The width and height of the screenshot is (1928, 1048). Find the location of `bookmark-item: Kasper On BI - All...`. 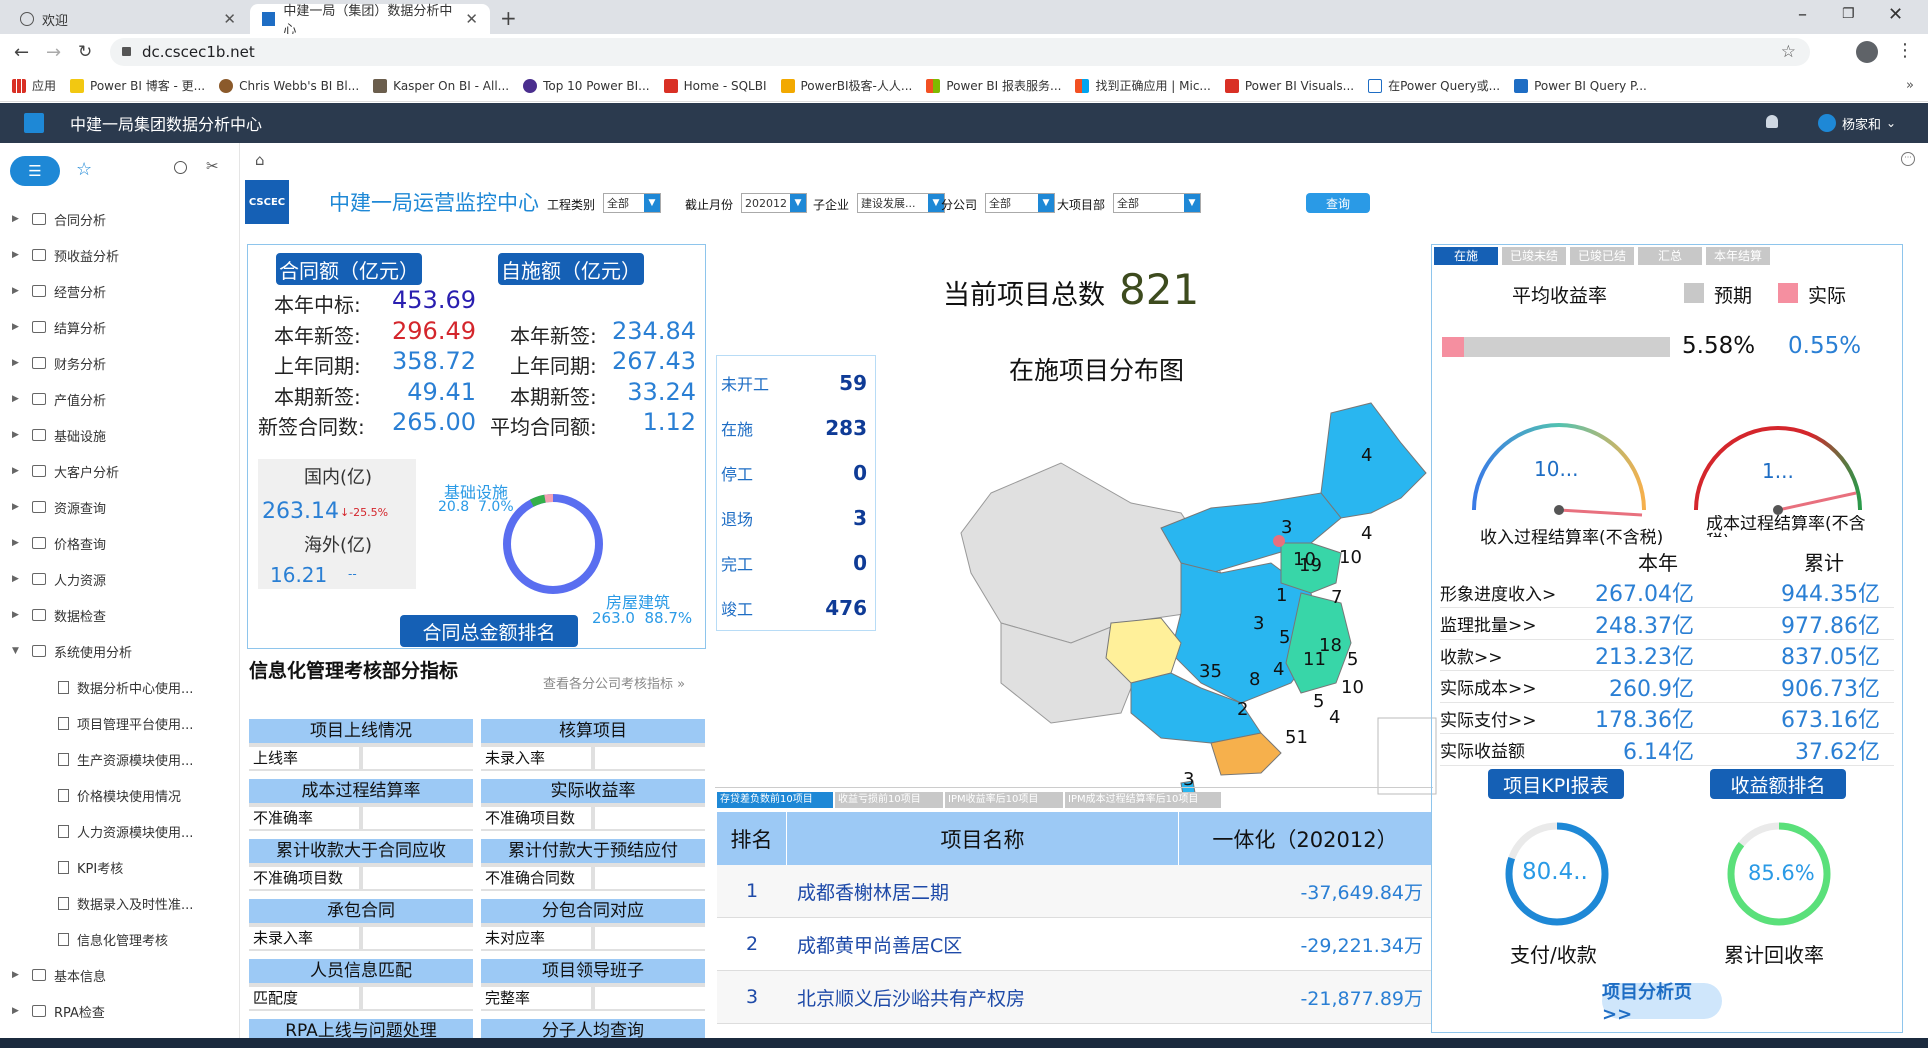

bookmark-item: Kasper On BI - All... is located at coordinates (441, 85).